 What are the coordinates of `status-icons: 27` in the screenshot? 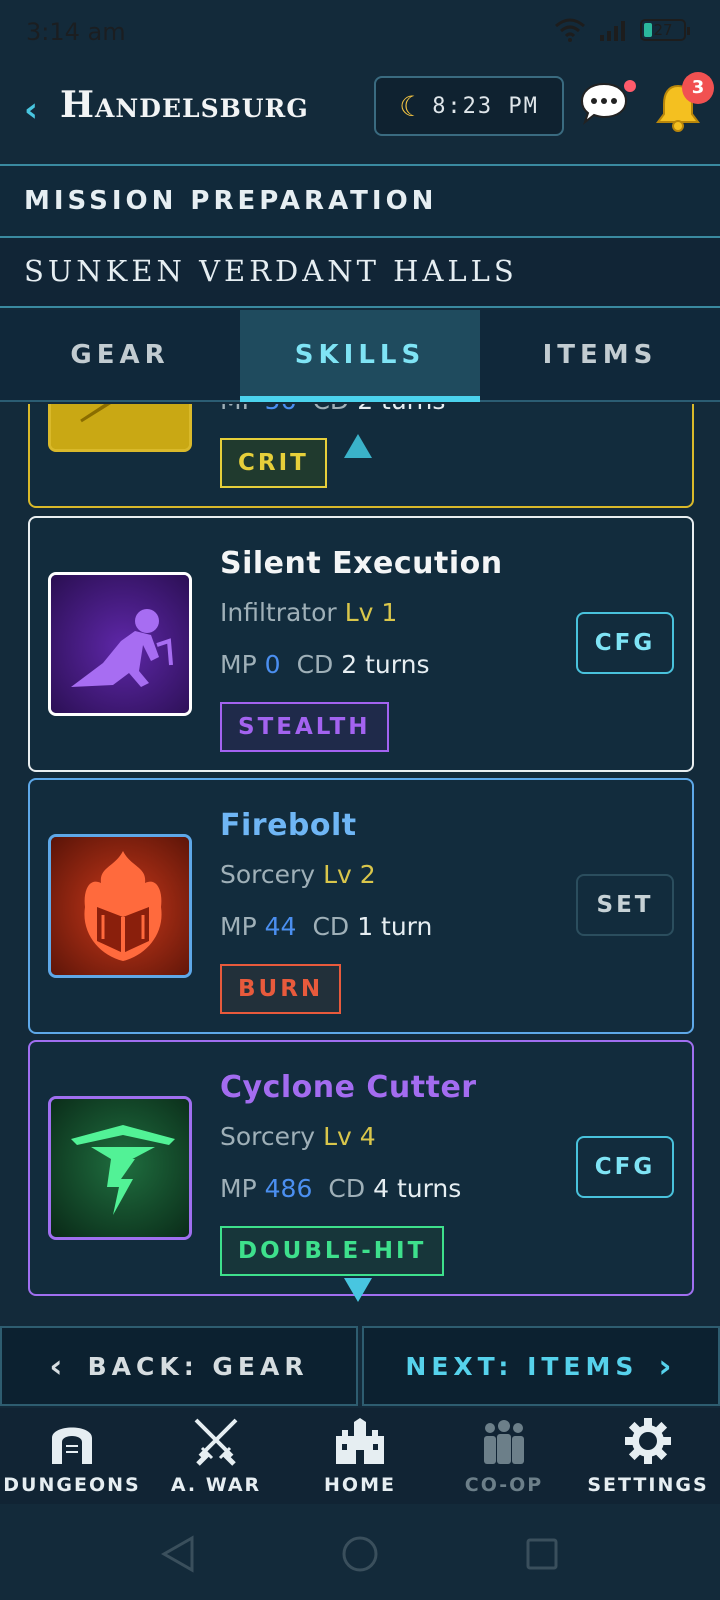 It's located at (622, 30).